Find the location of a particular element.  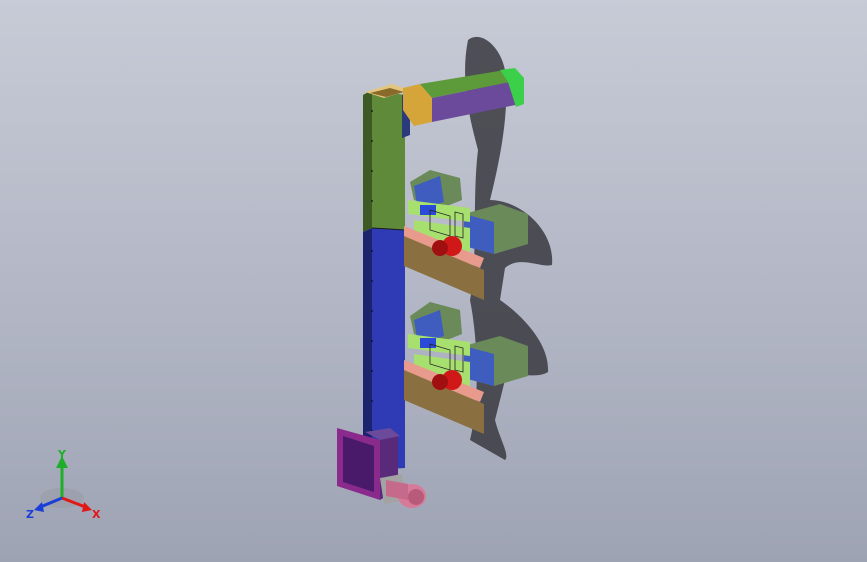

drive-motor is located at coordinates (403, 491).